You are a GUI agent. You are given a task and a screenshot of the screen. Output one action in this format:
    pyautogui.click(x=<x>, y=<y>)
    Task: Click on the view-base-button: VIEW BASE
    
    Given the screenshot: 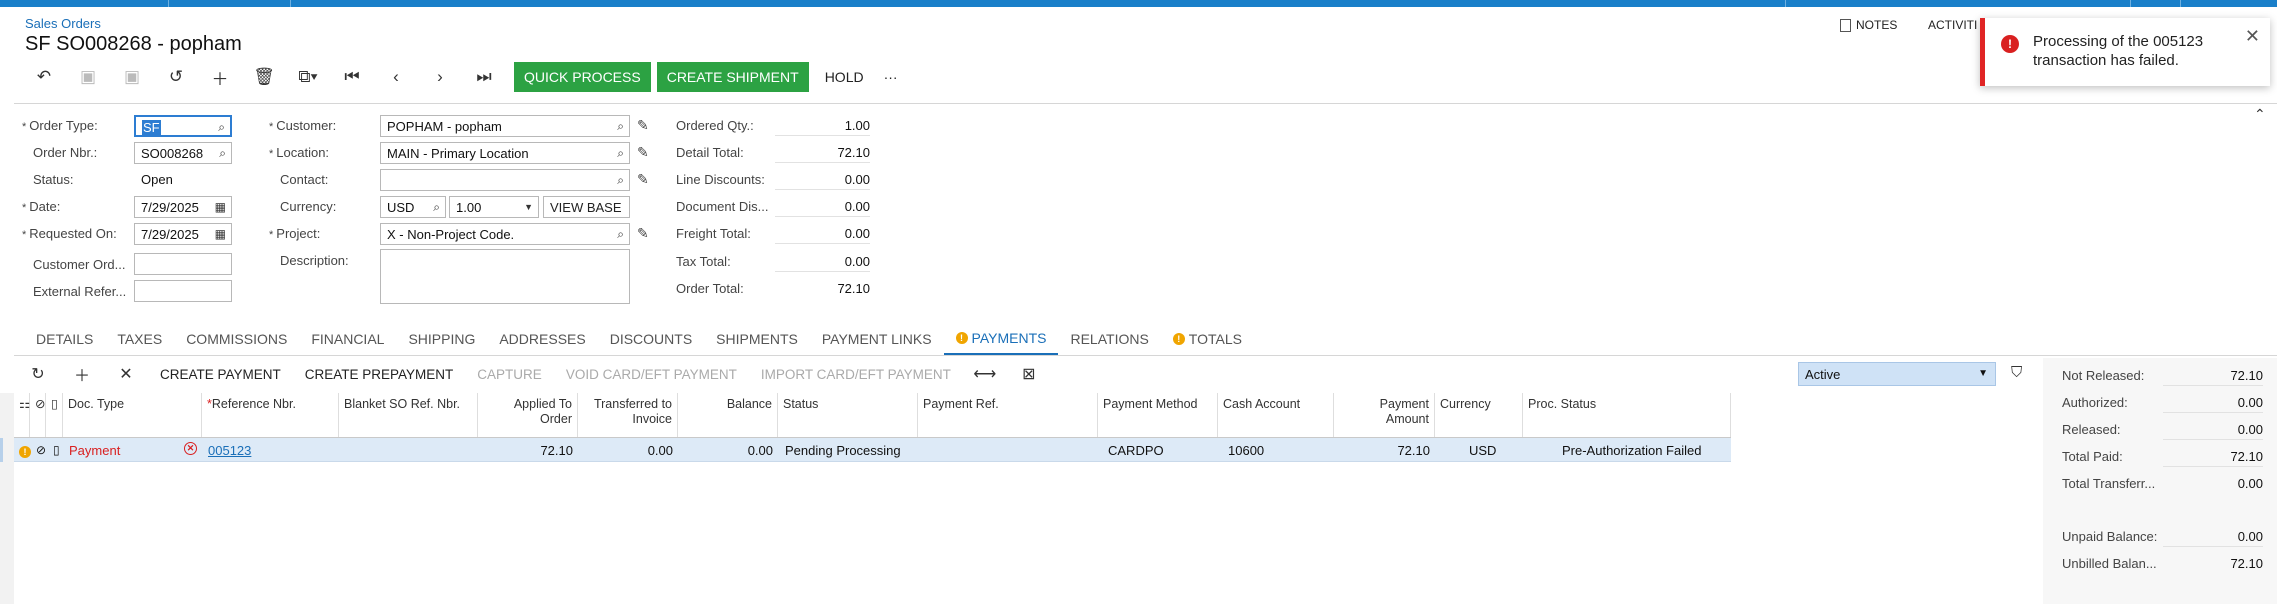 What is the action you would take?
    pyautogui.click(x=586, y=207)
    